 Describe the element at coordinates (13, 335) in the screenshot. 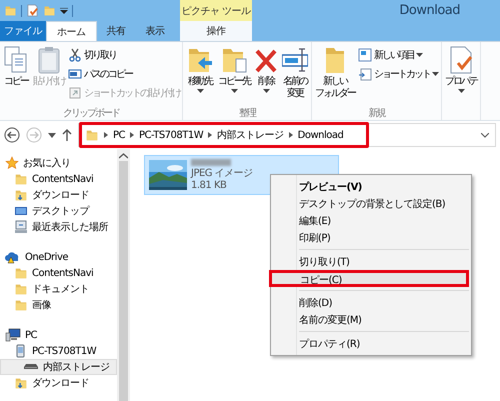

I see `computer-icon` at that location.